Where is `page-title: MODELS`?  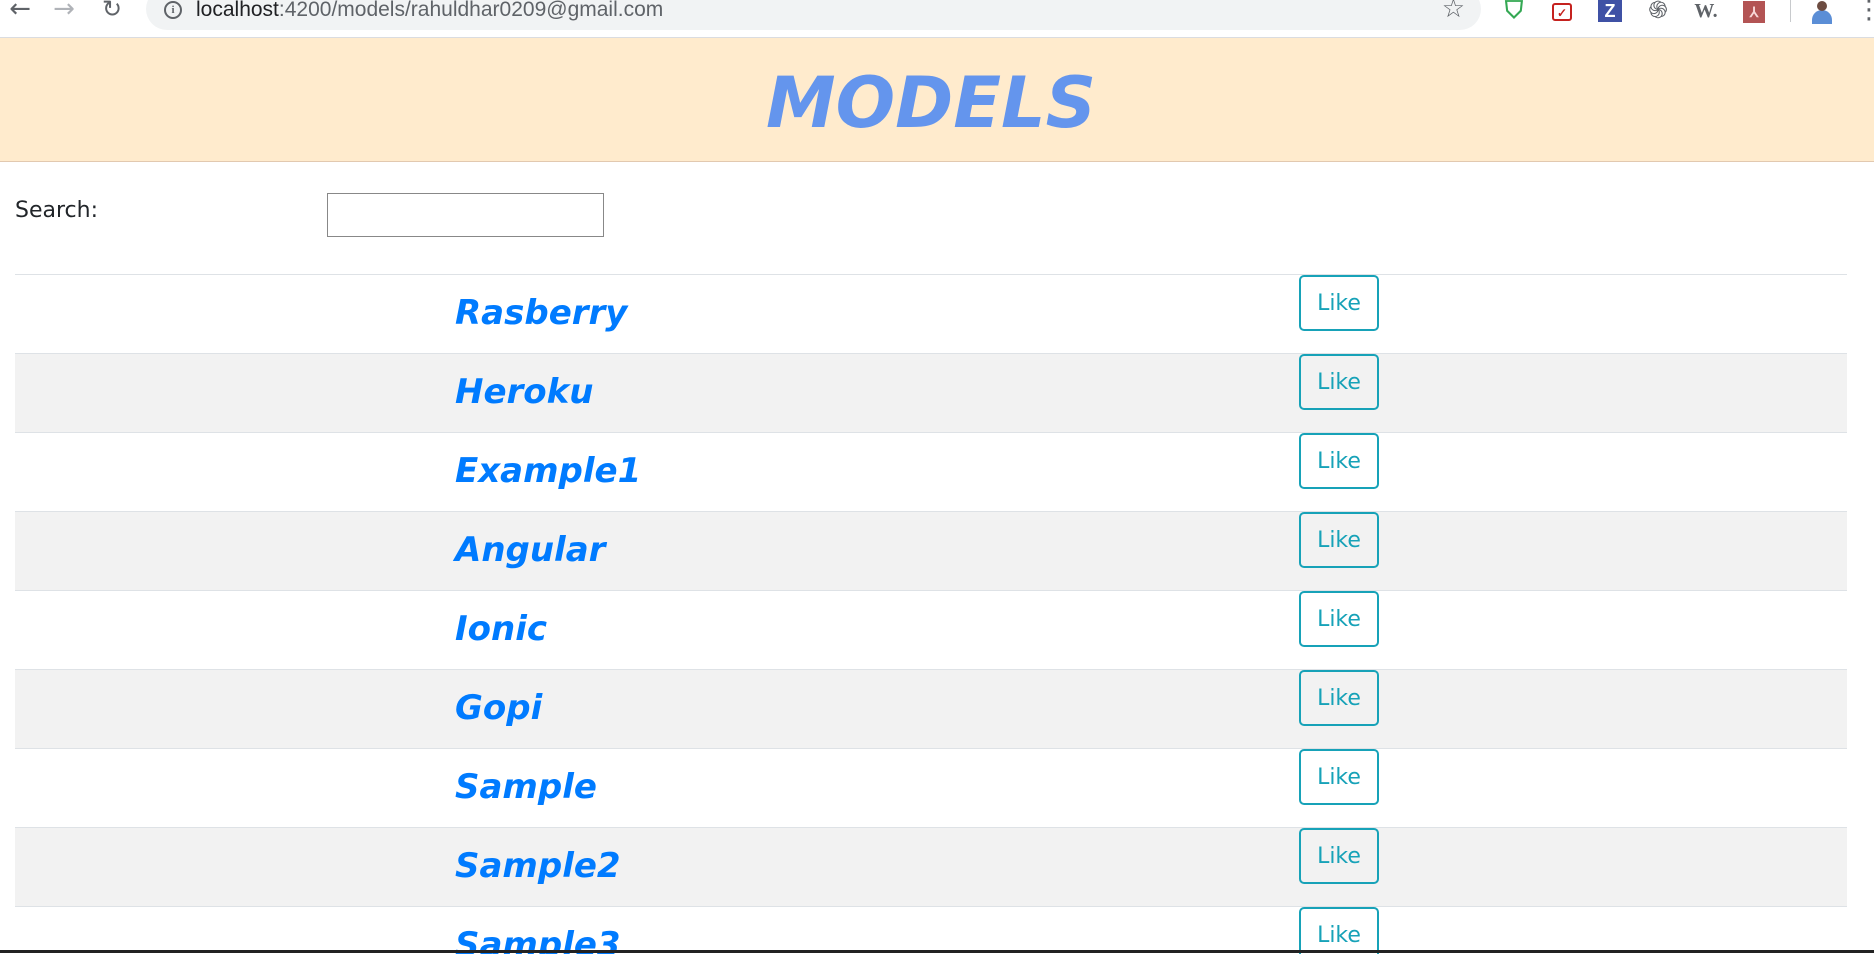
page-title: MODELS is located at coordinates (931, 103).